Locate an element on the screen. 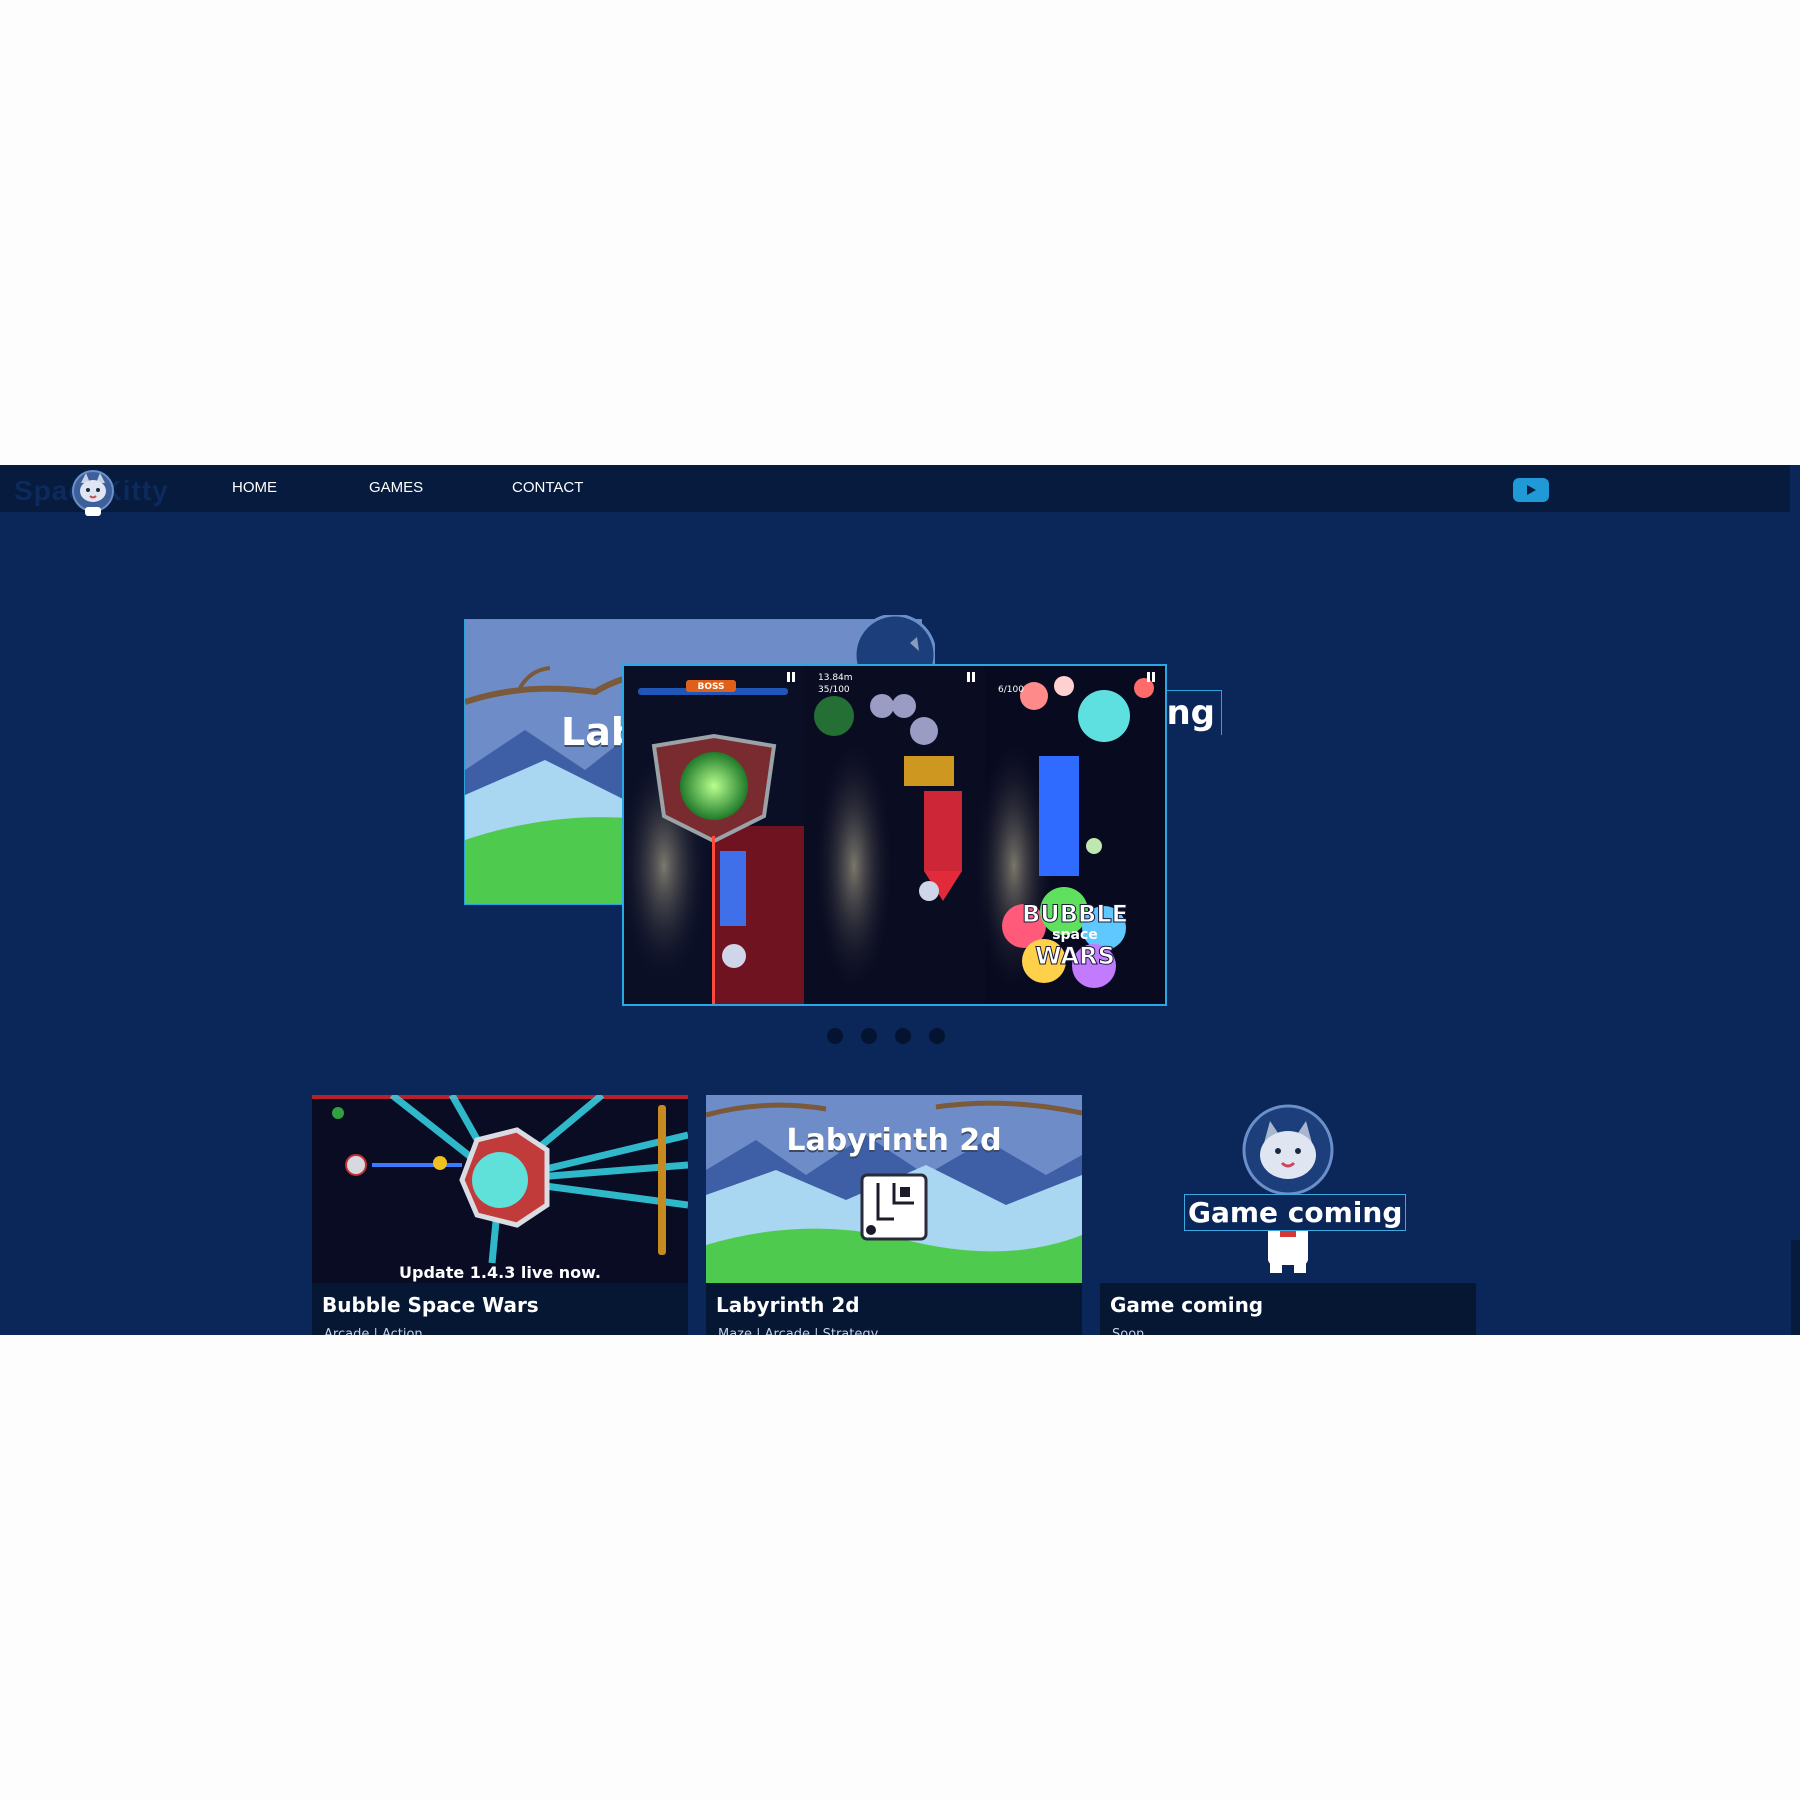 This screenshot has height=1800, width=1800. game-card-game-coming: Game coming Game coming Soon is located at coordinates (1288, 1215).